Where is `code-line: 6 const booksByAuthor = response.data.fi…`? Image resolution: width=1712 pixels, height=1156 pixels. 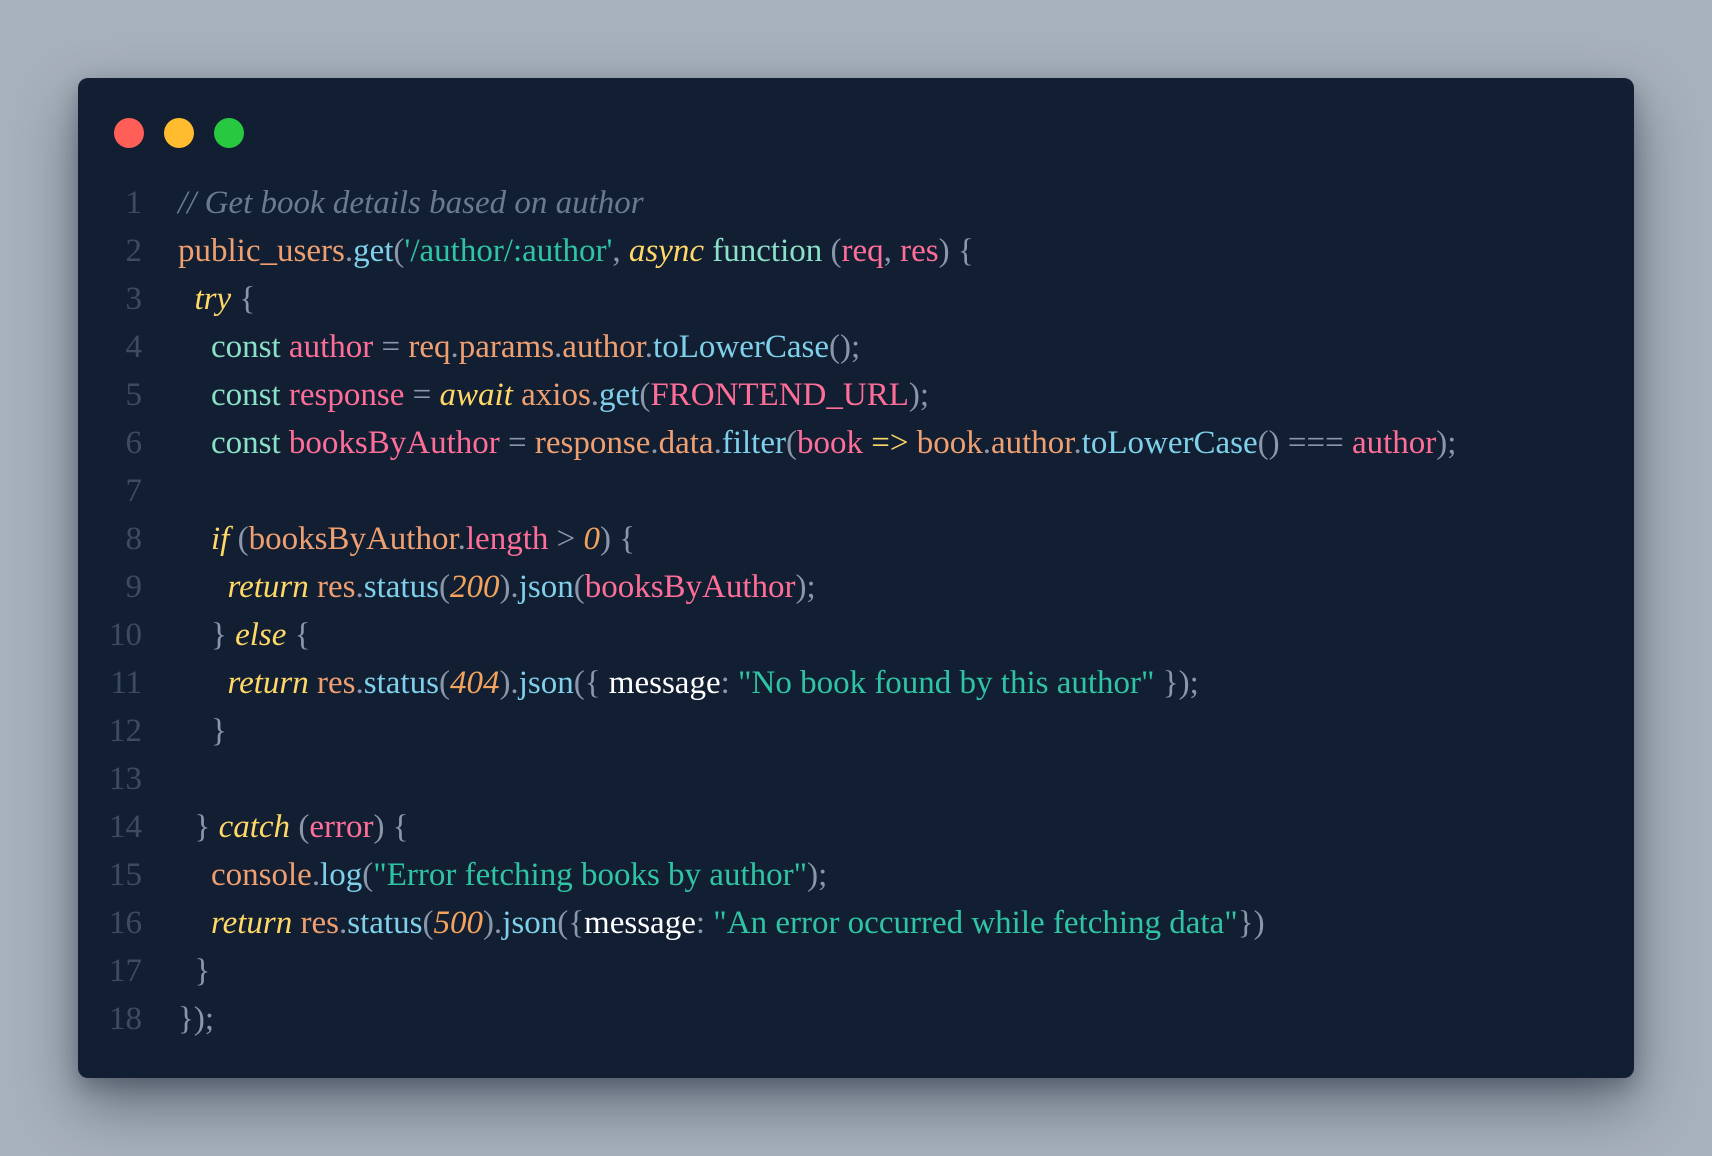 code-line: 6 const booksByAuthor = response.data.fi… is located at coordinates (856, 443).